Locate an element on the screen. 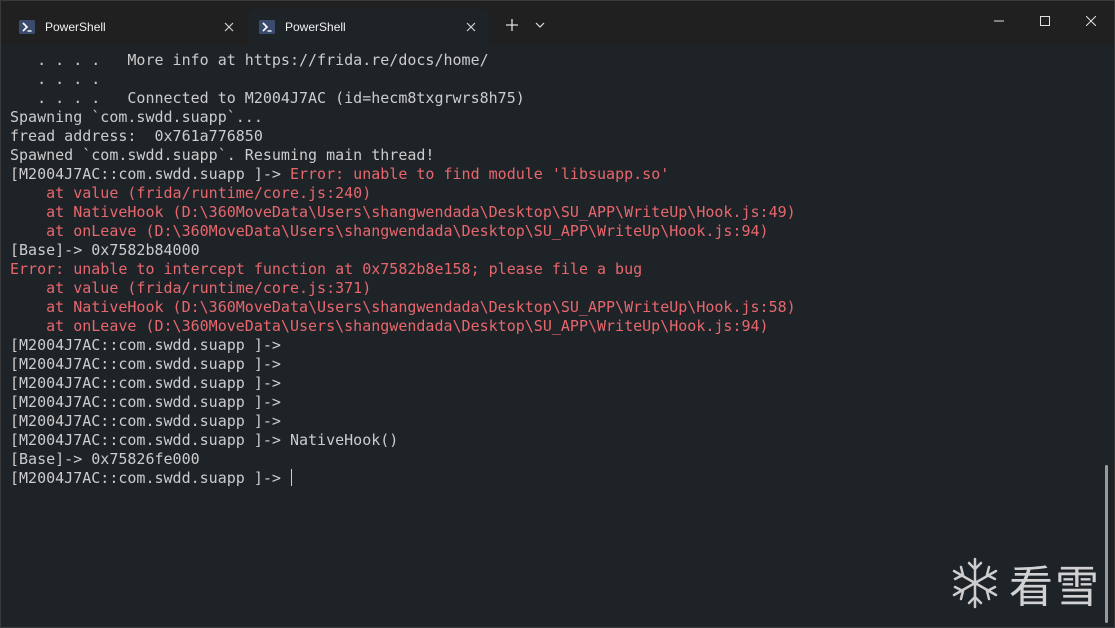 The height and width of the screenshot is (628, 1115). terminal-line-text: [Base]-> 0x7582b84000 is located at coordinates (105, 250).